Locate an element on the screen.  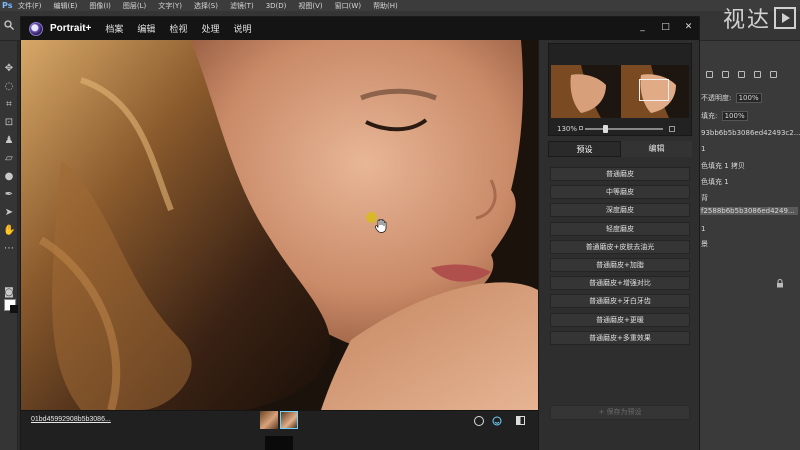
layer-row: 色填充 1 is located at coordinates (715, 182).